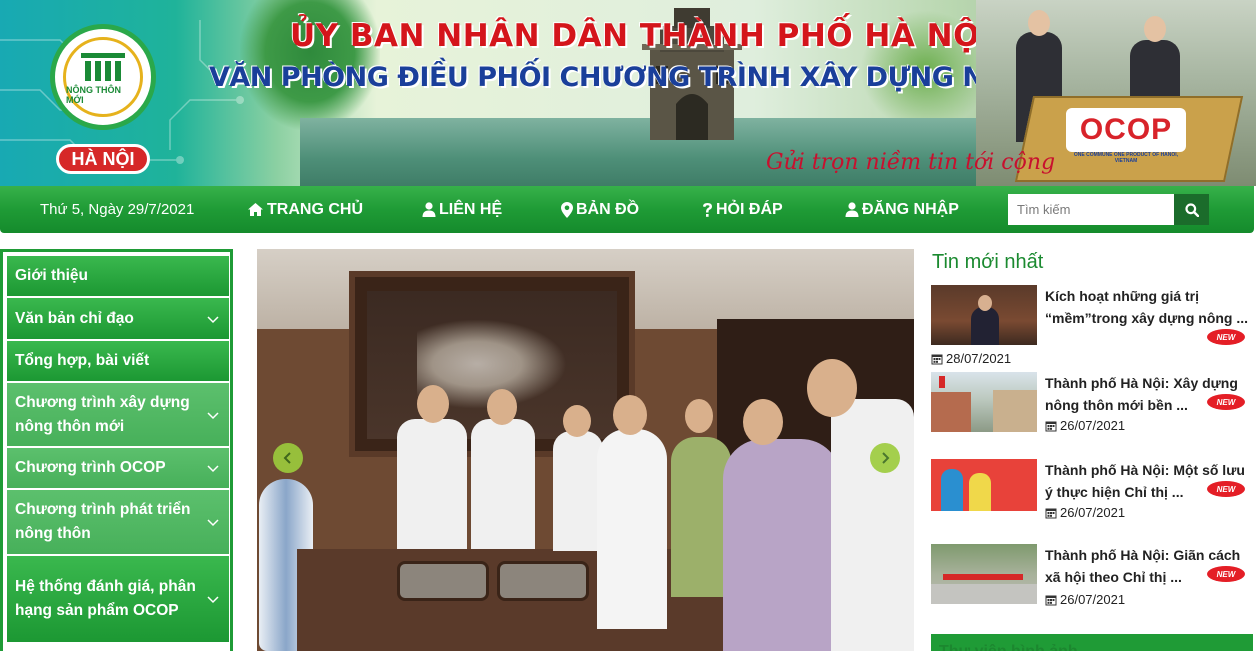 The width and height of the screenshot is (1256, 651). What do you see at coordinates (315, 209) in the screenshot?
I see `nav-home-label: TRANG CHỦ` at bounding box center [315, 209].